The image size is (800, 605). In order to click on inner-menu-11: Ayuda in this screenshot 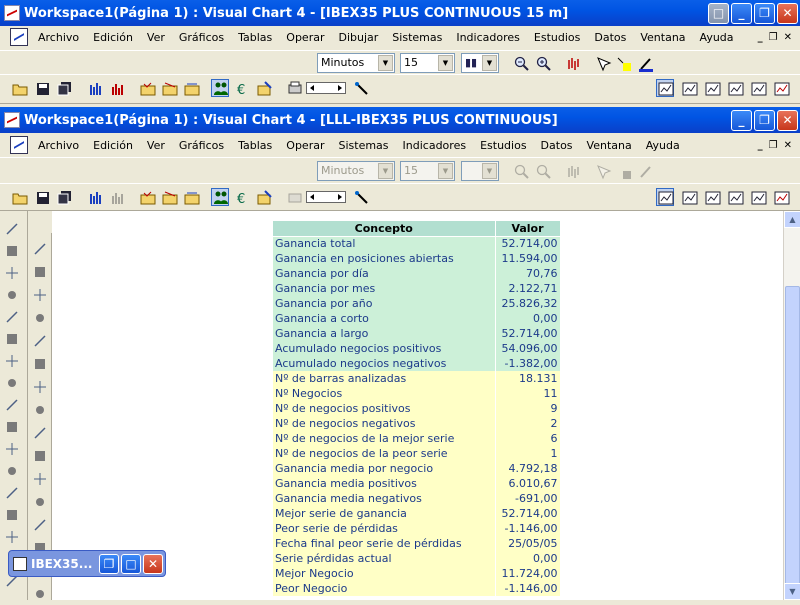, I will do `click(663, 145)`.